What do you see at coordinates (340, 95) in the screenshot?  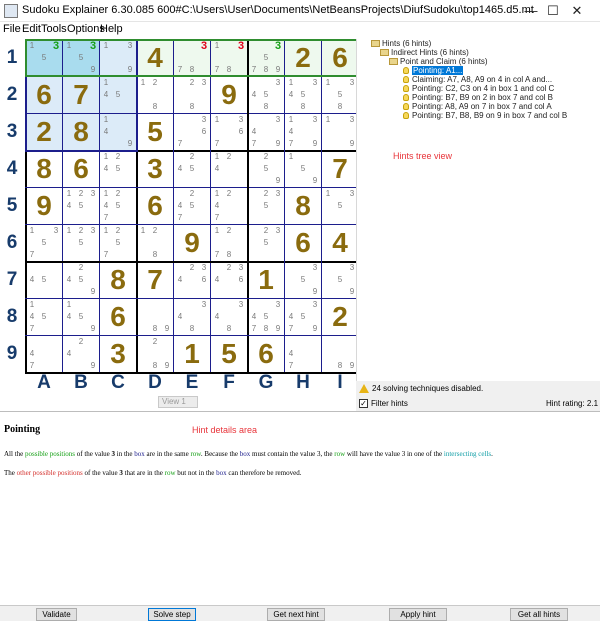 I see `sudoku-cell: 1358` at bounding box center [340, 95].